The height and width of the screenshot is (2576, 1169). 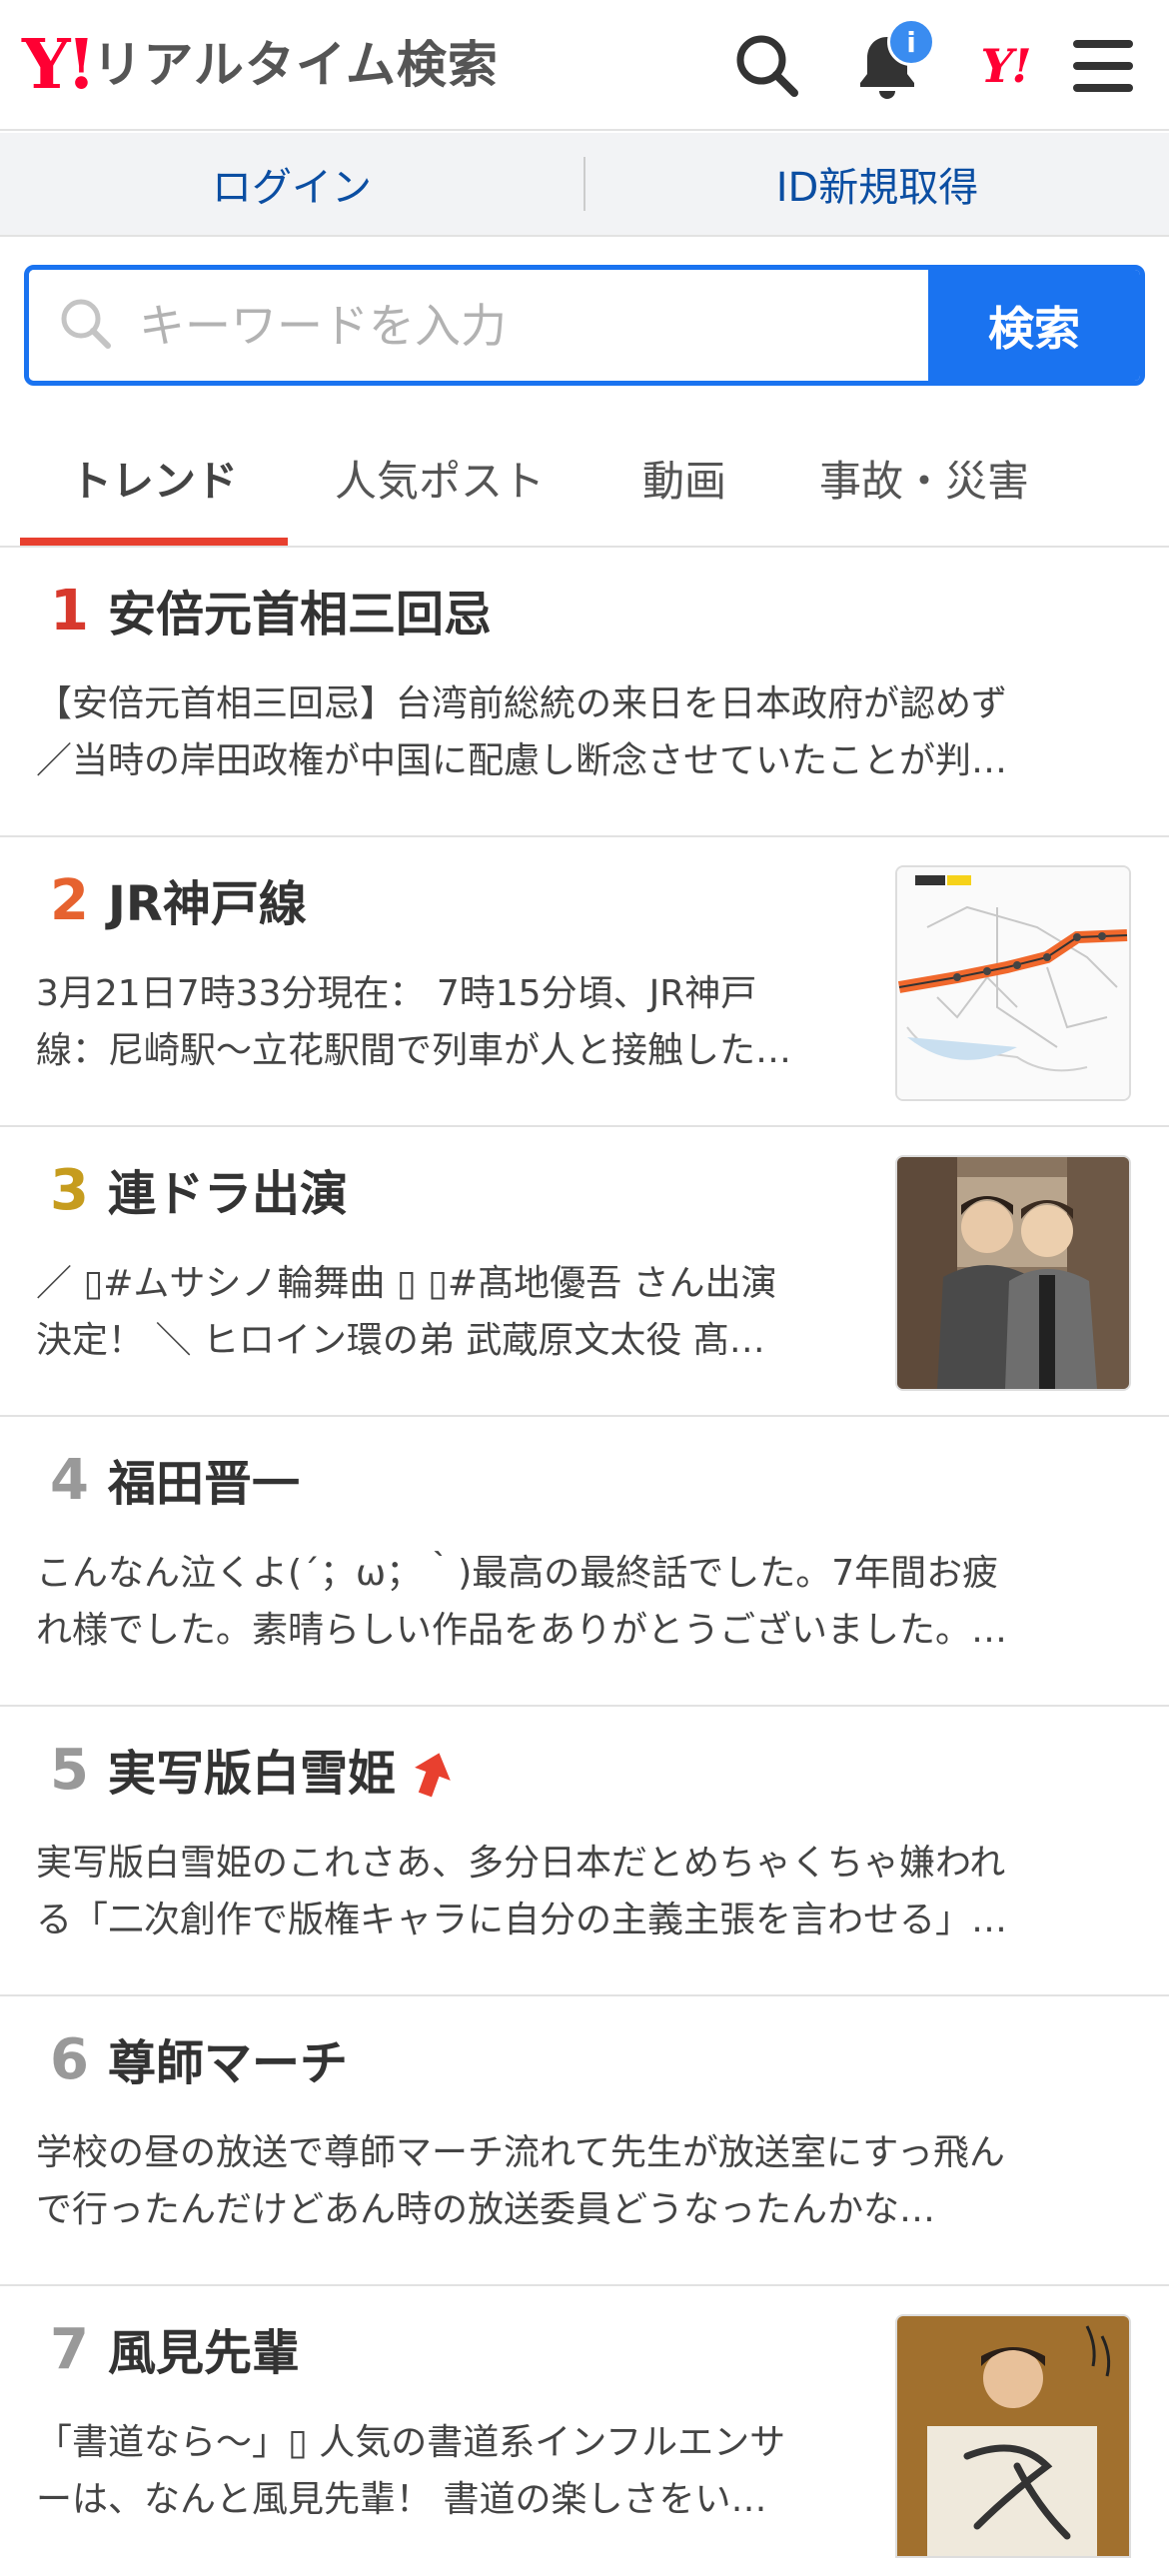 I want to click on rank-number: 3, so click(x=69, y=1190).